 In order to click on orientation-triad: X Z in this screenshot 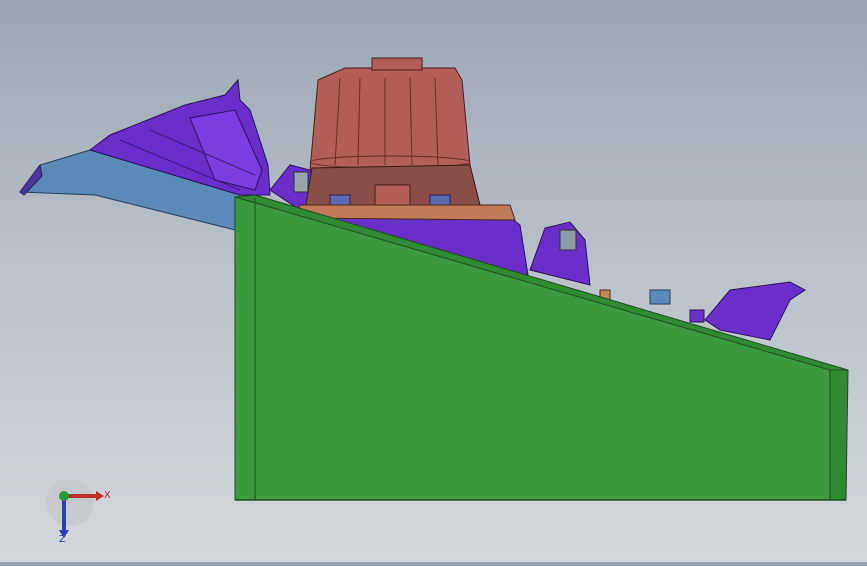, I will do `click(79, 514)`.